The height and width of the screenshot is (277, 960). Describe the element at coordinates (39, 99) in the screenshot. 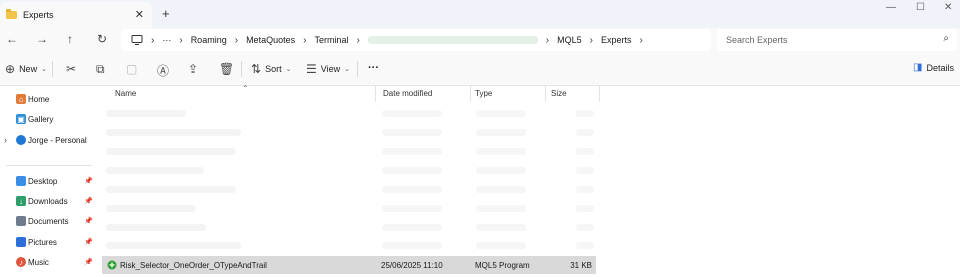

I see `sidebar-item-label: Home` at that location.